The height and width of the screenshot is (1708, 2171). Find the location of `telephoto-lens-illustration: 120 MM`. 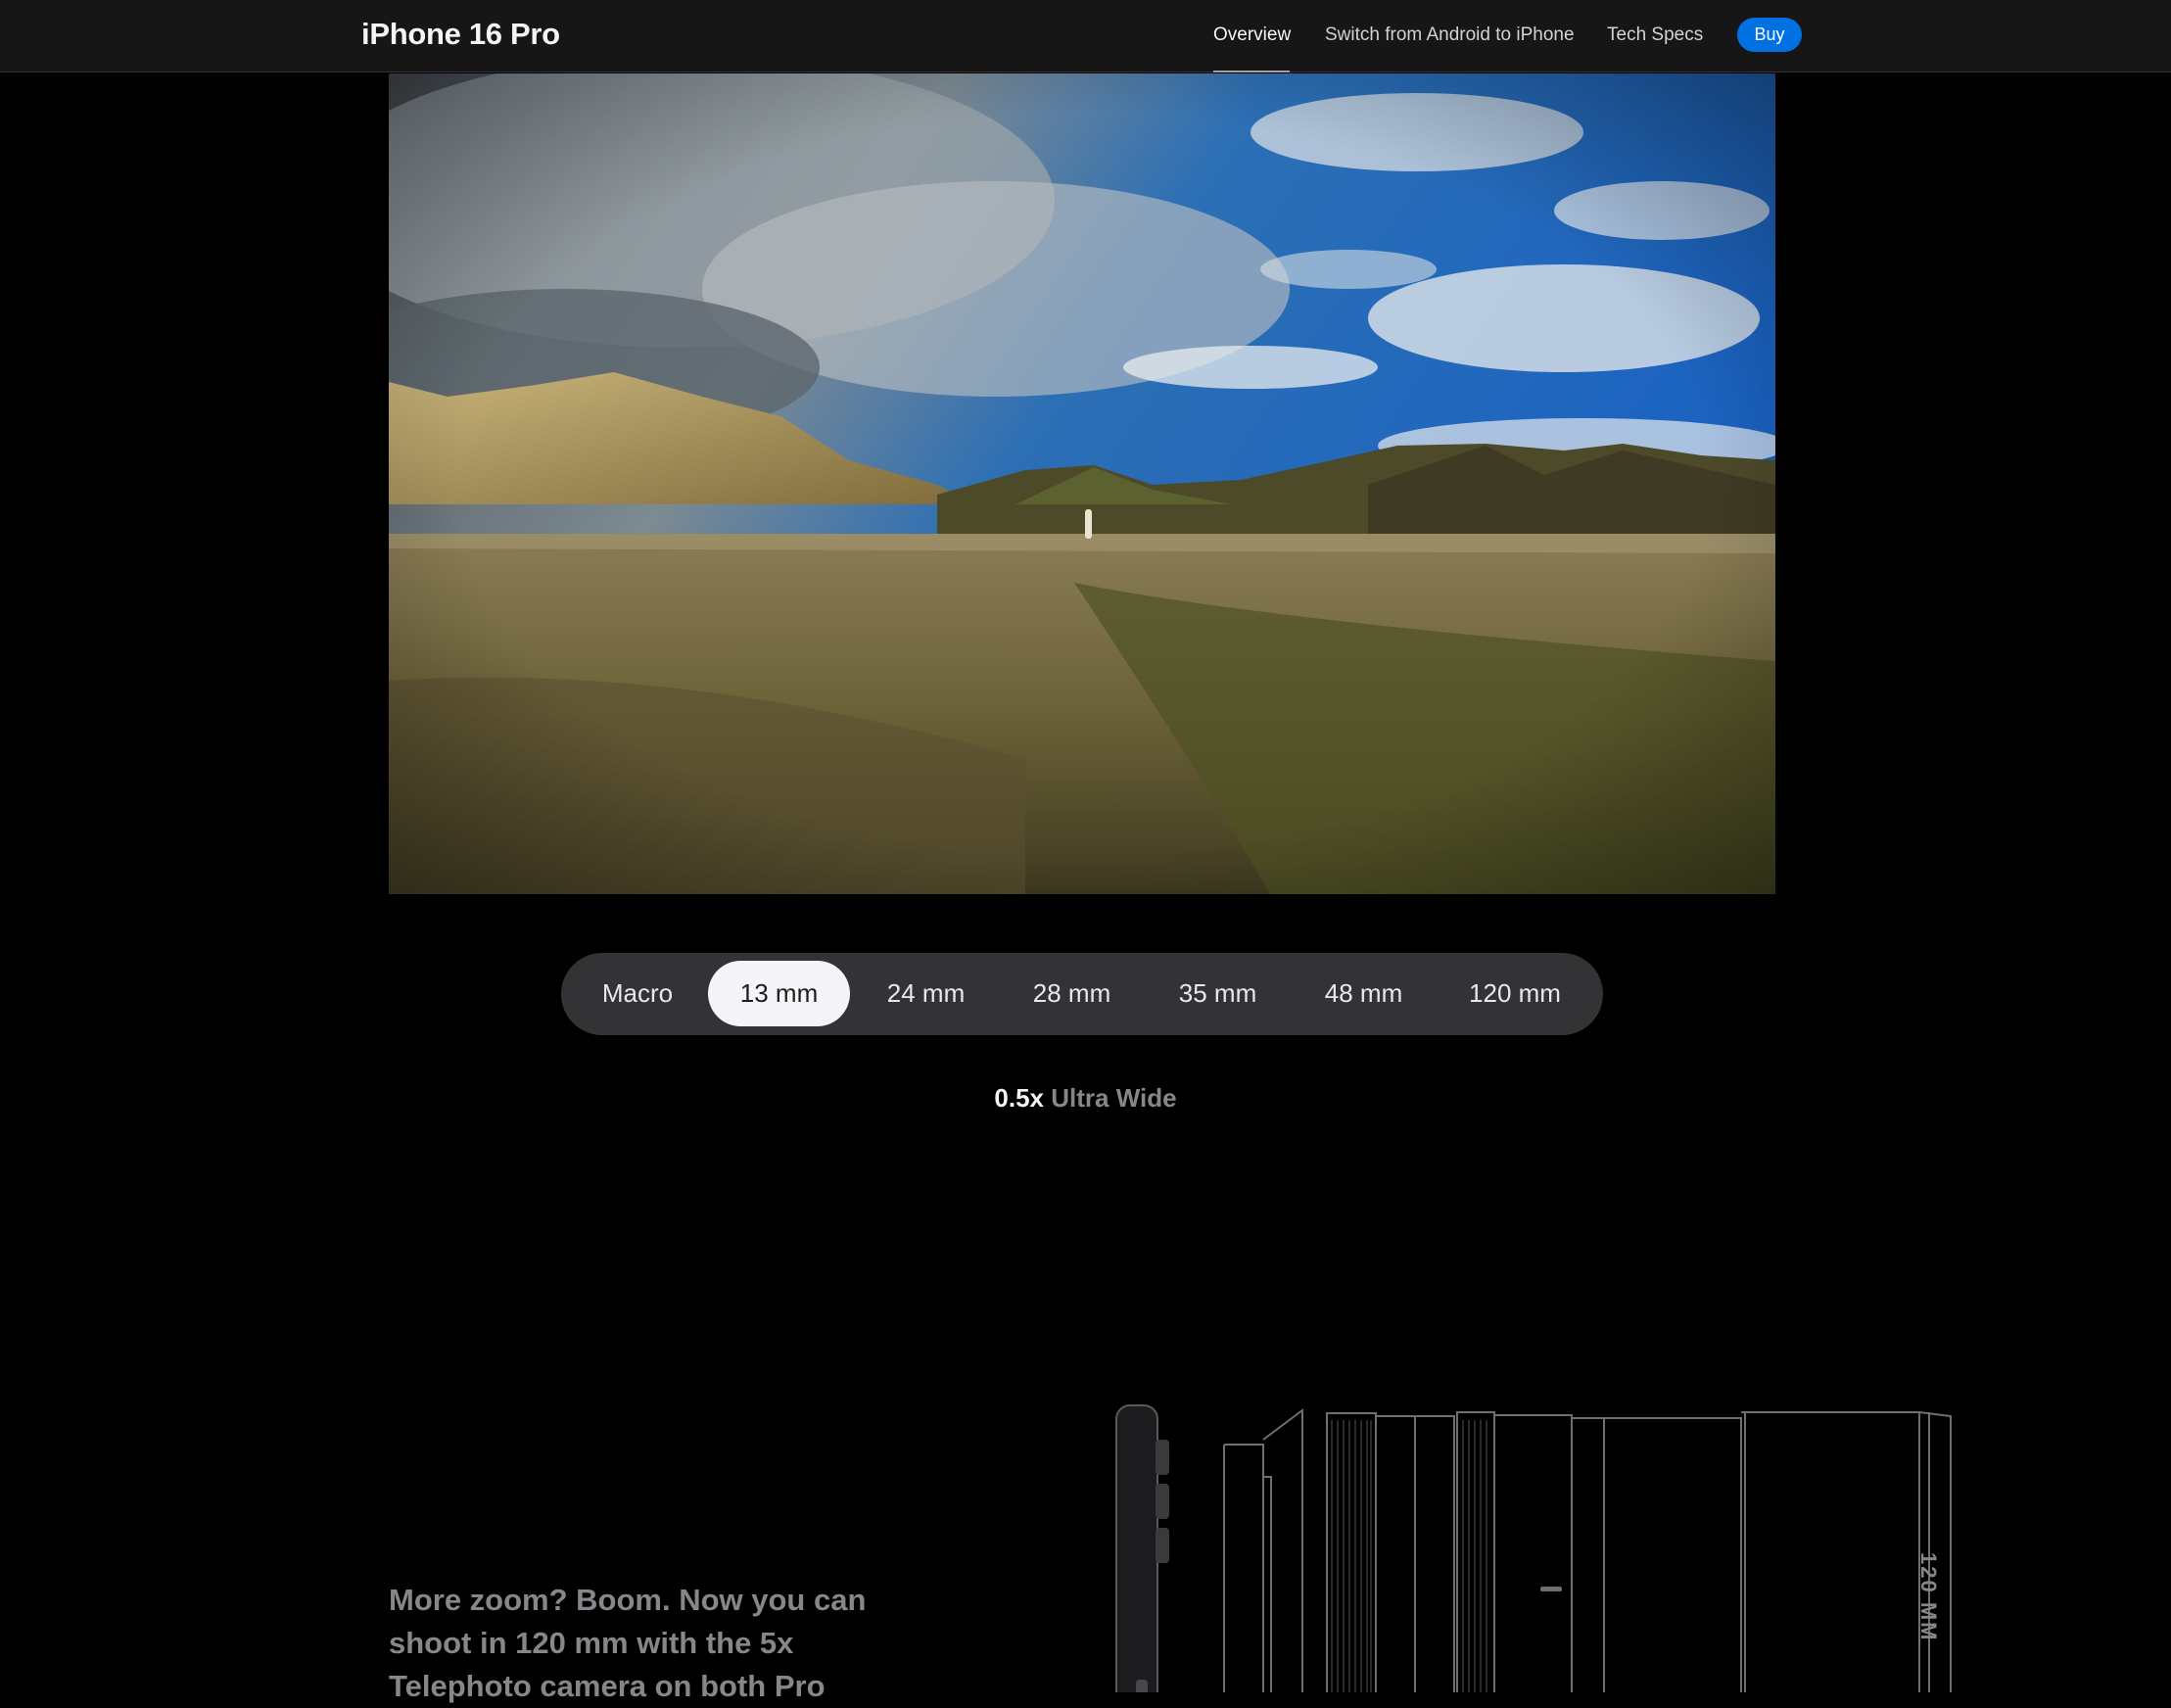

telephoto-lens-illustration: 120 MM is located at coordinates (1562, 1549).